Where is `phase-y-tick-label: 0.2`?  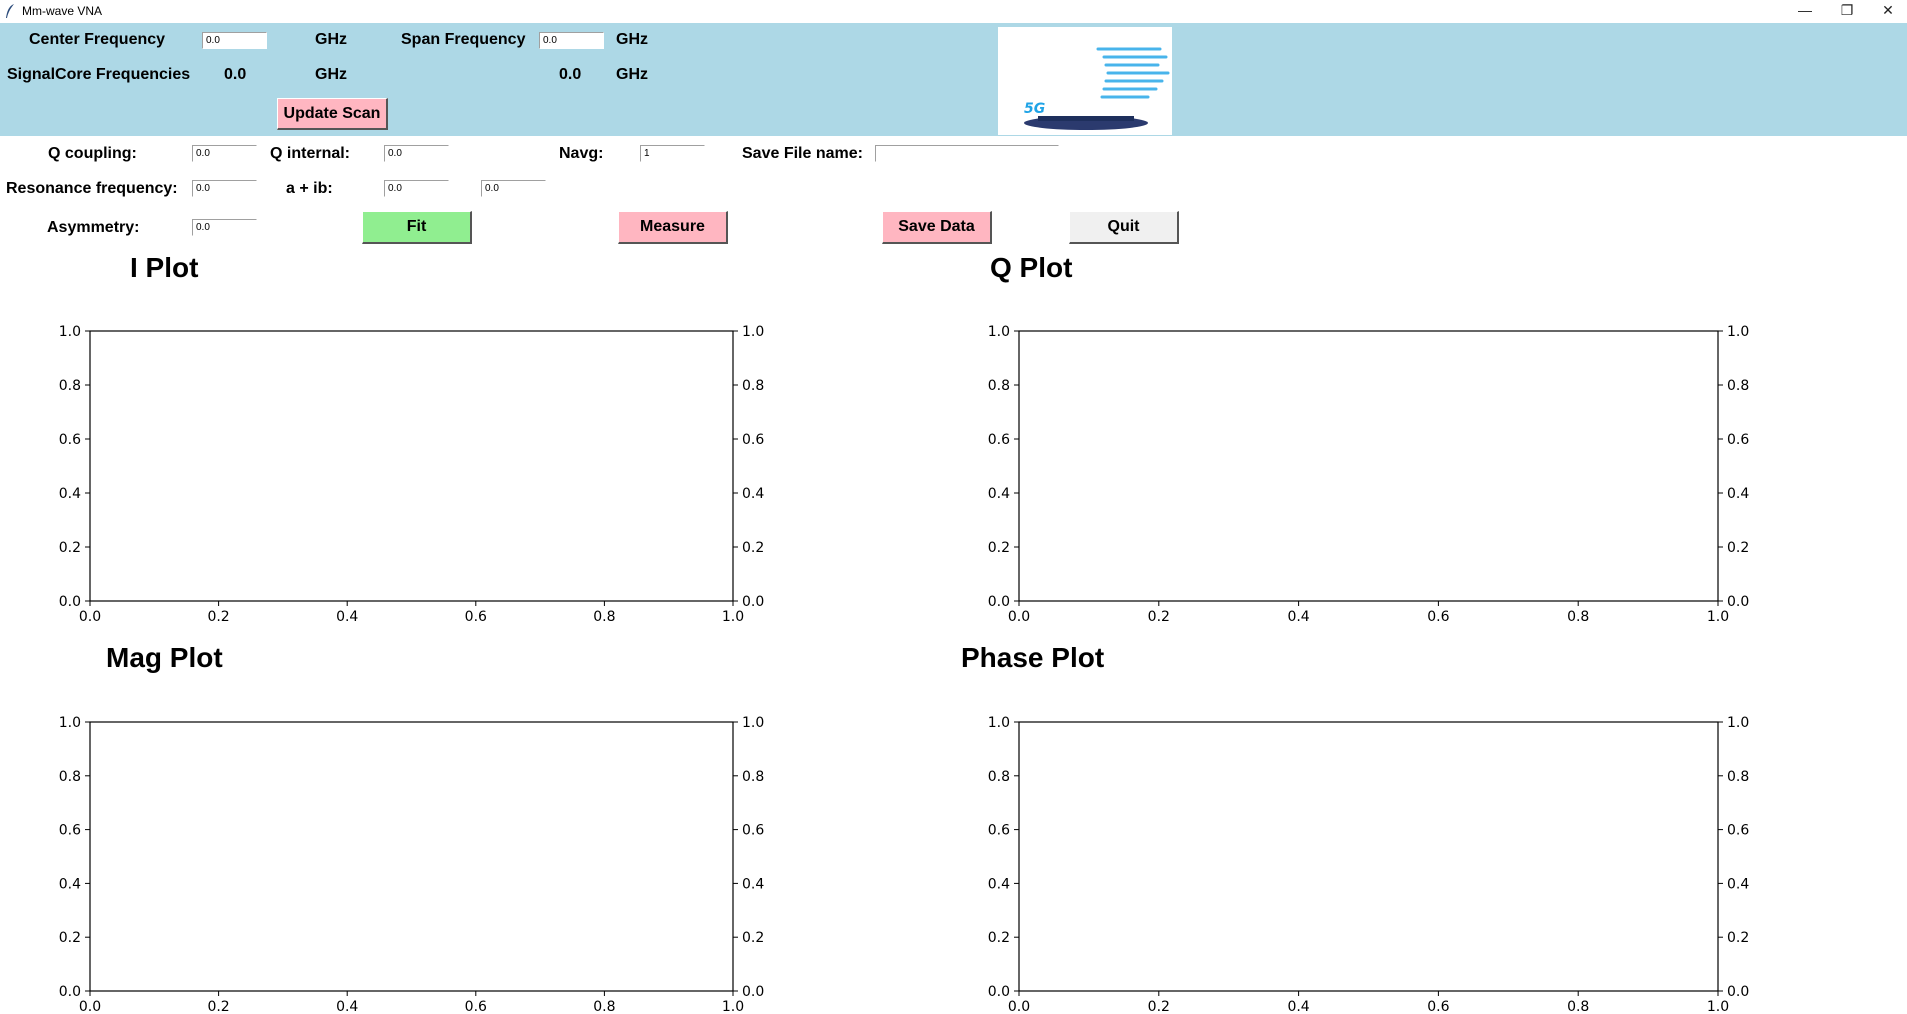
phase-y-tick-label: 0.2 is located at coordinates (999, 938).